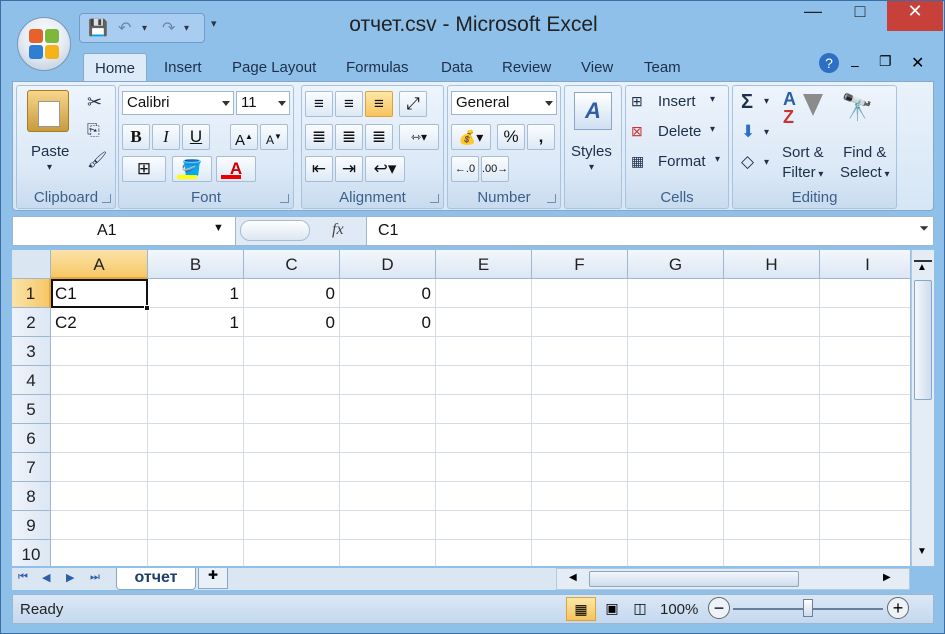 The height and width of the screenshot is (634, 945). Describe the element at coordinates (338, 230) in the screenshot. I see `insert-function-icon: fx` at that location.